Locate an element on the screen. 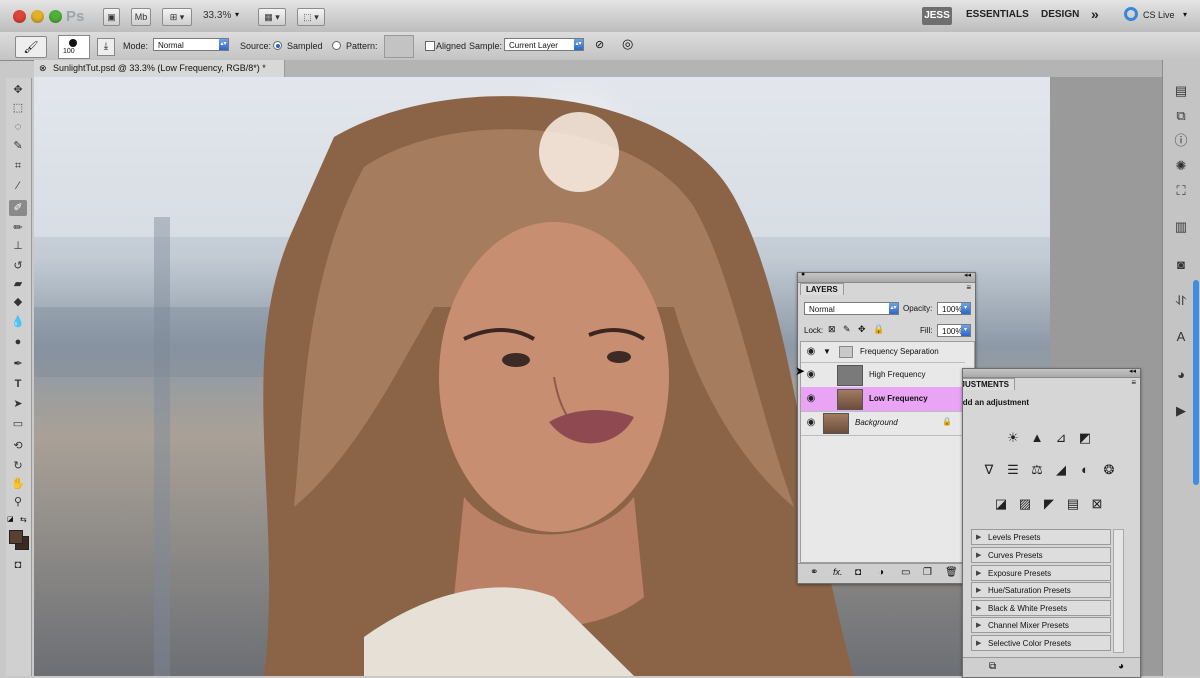 This screenshot has height=678, width=1200. delete-layer-icon: 🗑 is located at coordinates (951, 572).